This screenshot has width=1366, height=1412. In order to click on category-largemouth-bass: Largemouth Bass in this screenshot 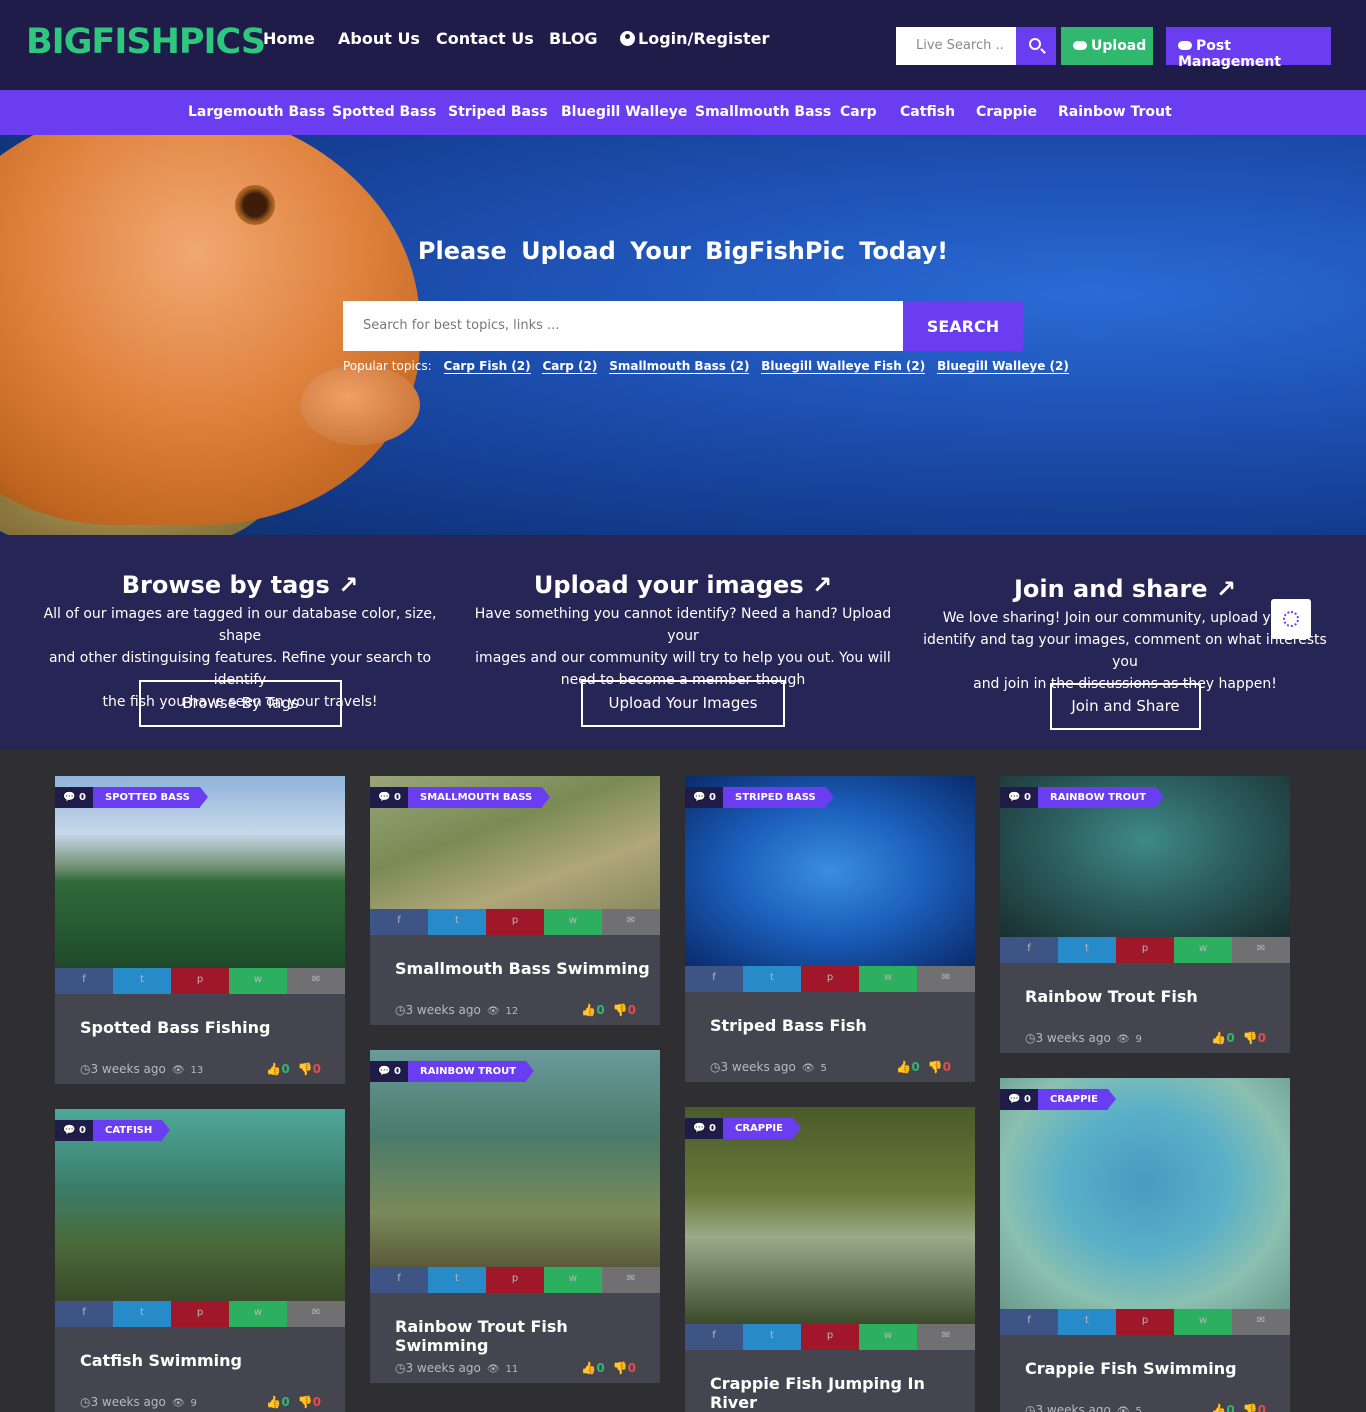, I will do `click(256, 112)`.